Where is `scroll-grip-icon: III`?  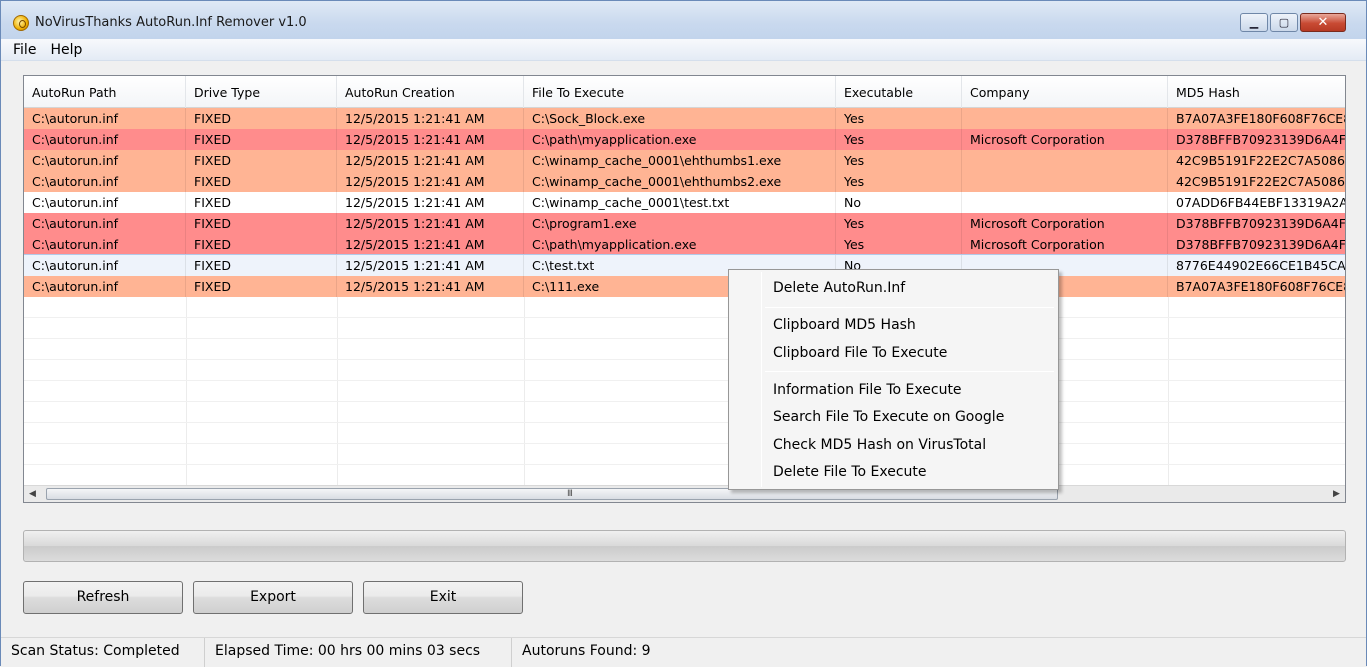 scroll-grip-icon: III is located at coordinates (570, 494).